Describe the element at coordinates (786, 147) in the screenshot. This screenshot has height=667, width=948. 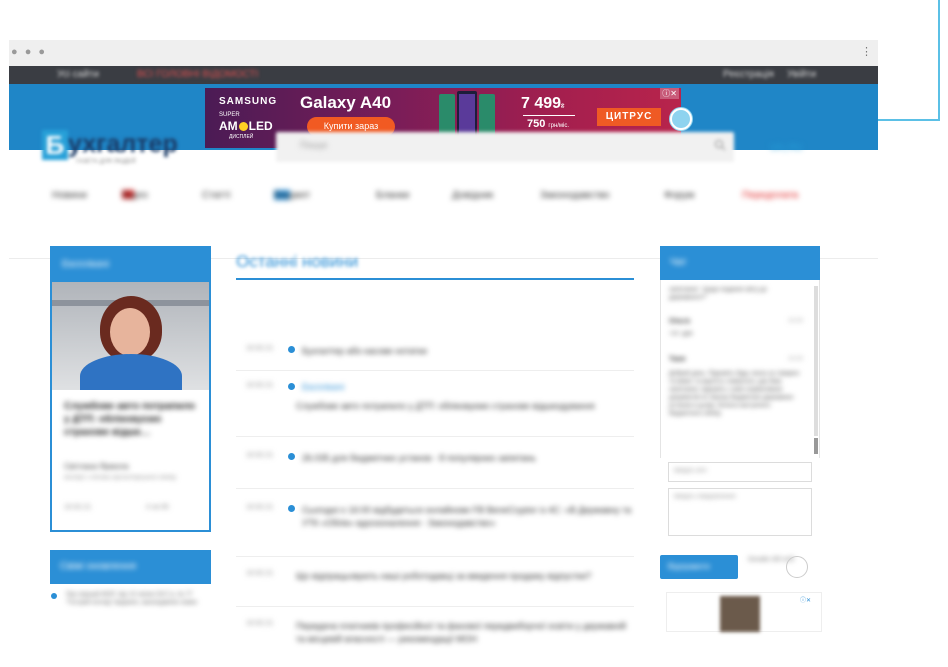
I see `language-switcher: UA | RU` at that location.